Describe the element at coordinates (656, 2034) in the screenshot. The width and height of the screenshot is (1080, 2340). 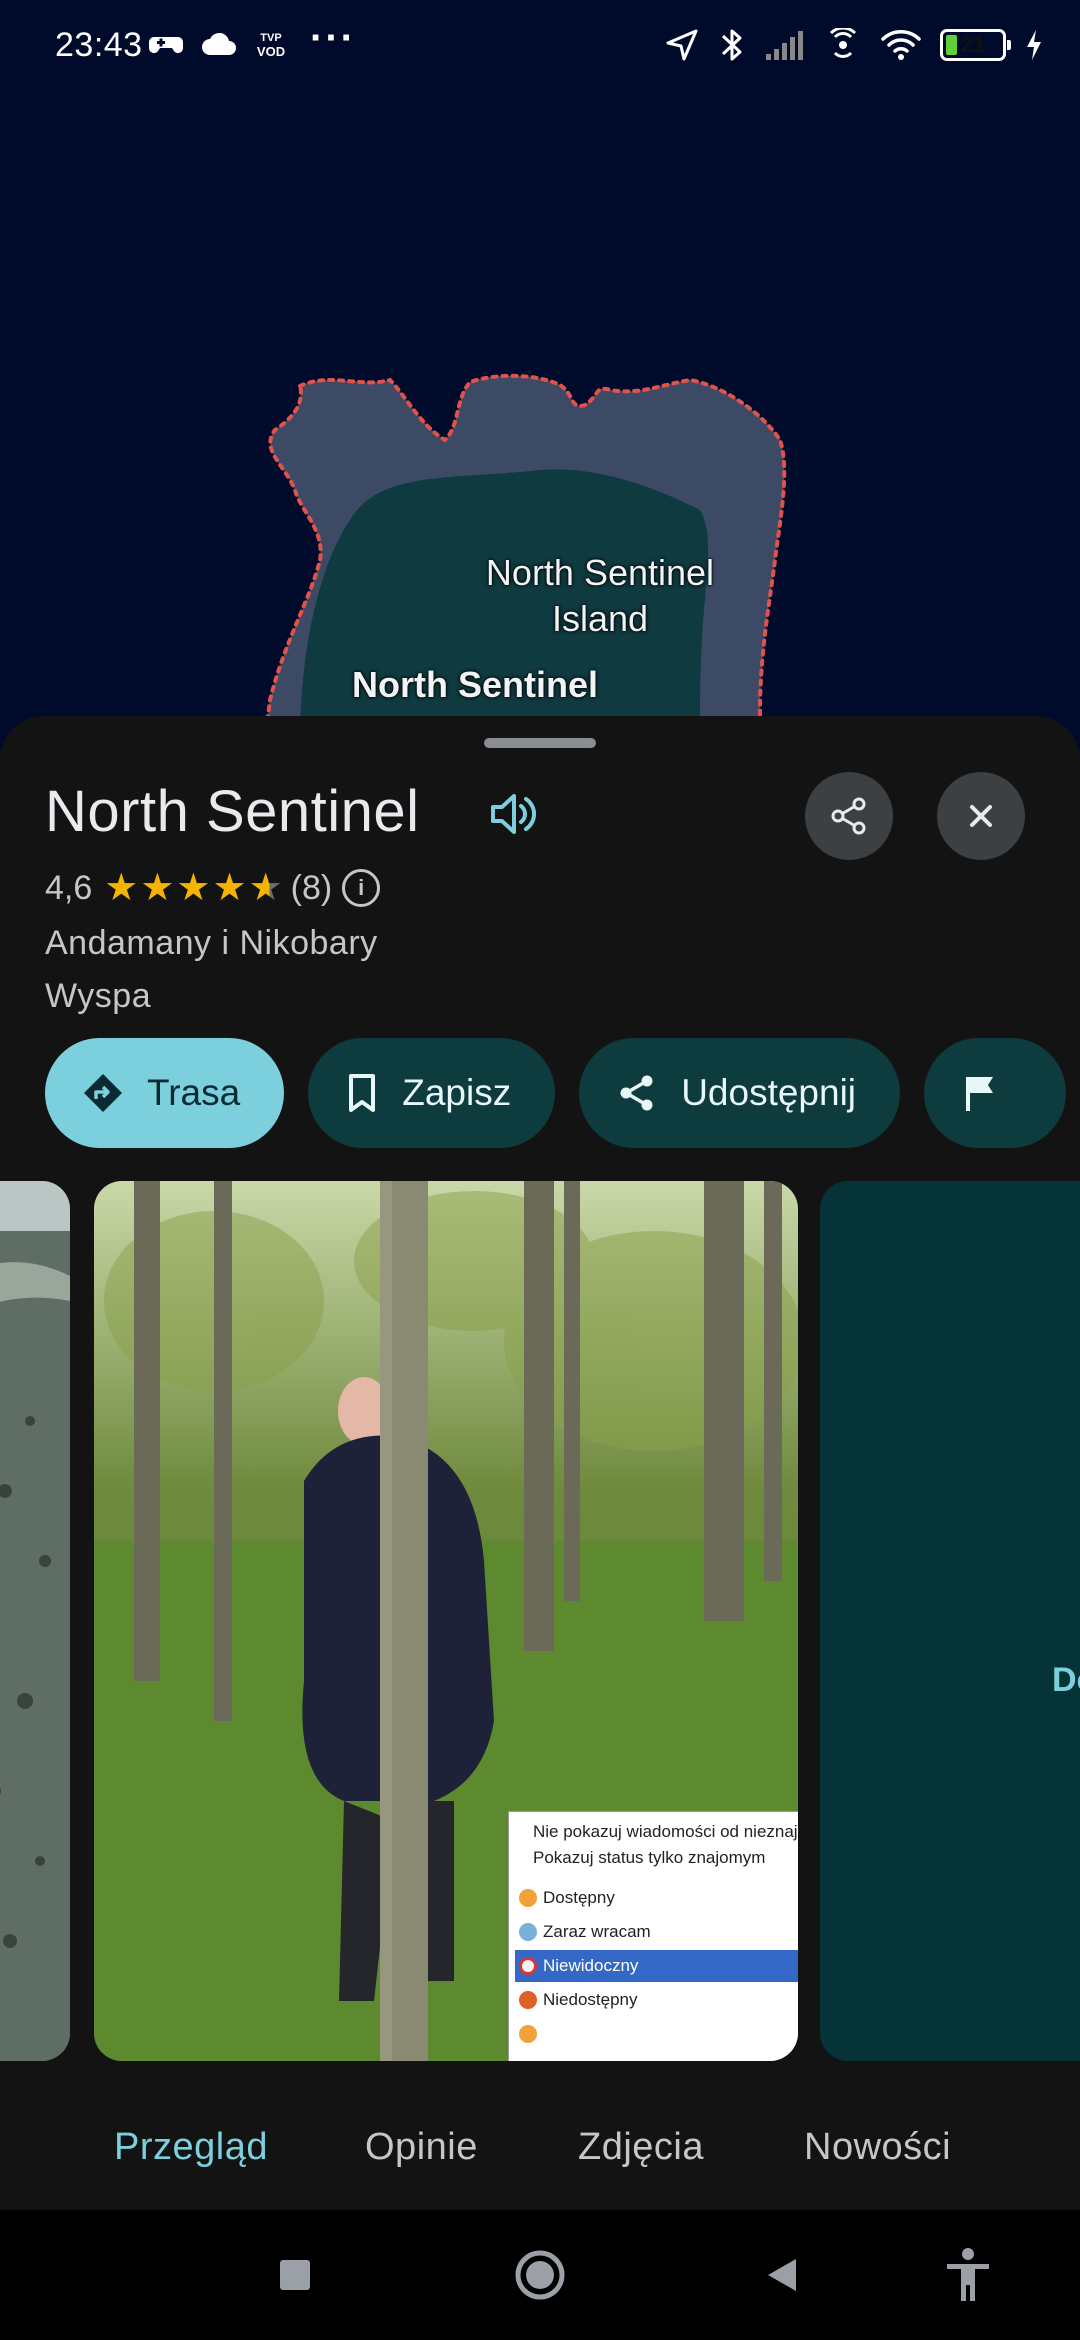
I see `menu-status-extra` at that location.